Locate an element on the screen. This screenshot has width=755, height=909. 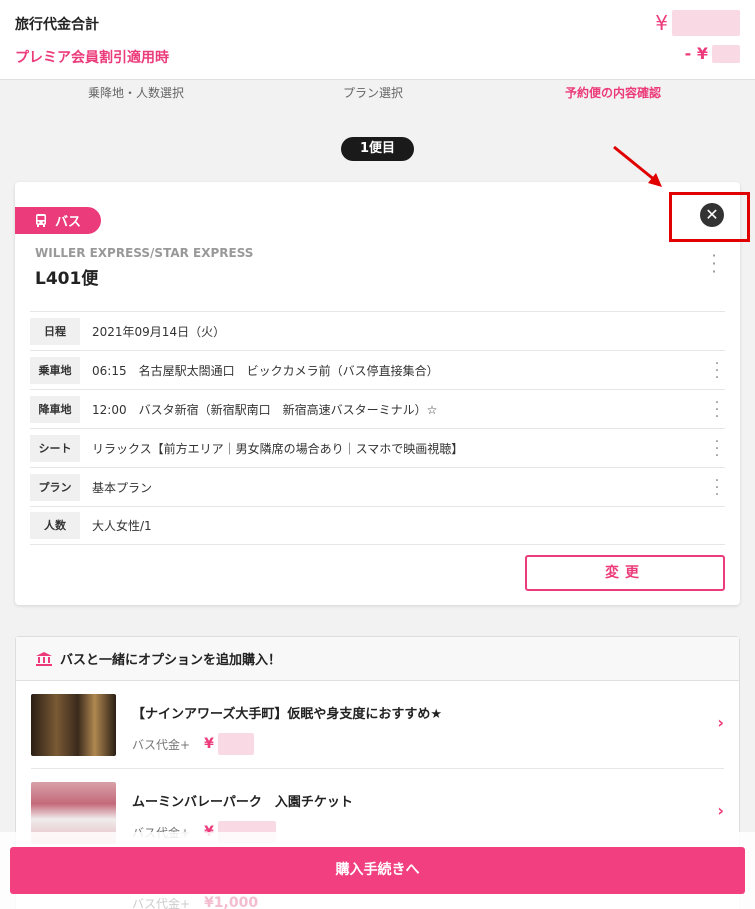
total-price: ¥ is located at coordinates (697, 23).